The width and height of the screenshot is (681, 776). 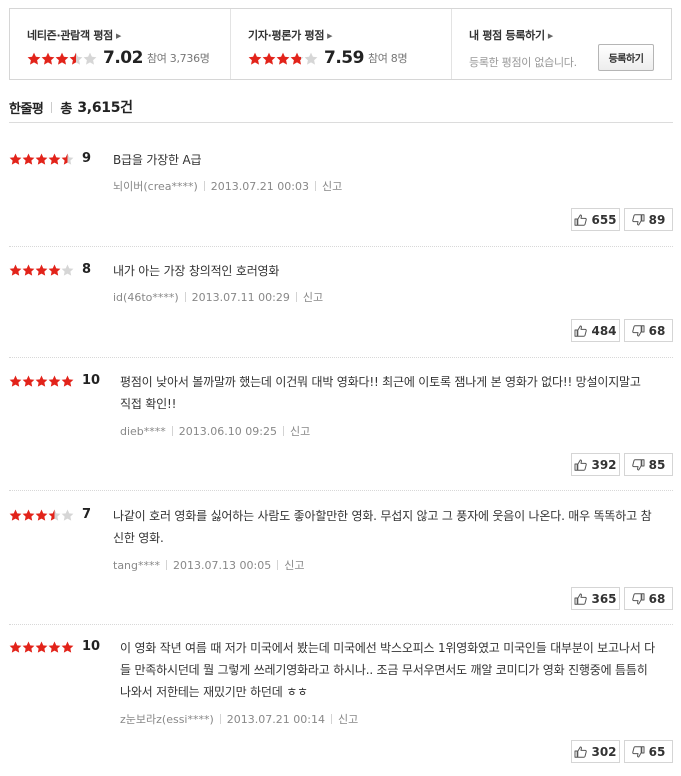 I want to click on audience-rating-panel: 네티즌·관람객 평점 ▶ 7.02 참여 3,736명, so click(x=120, y=44).